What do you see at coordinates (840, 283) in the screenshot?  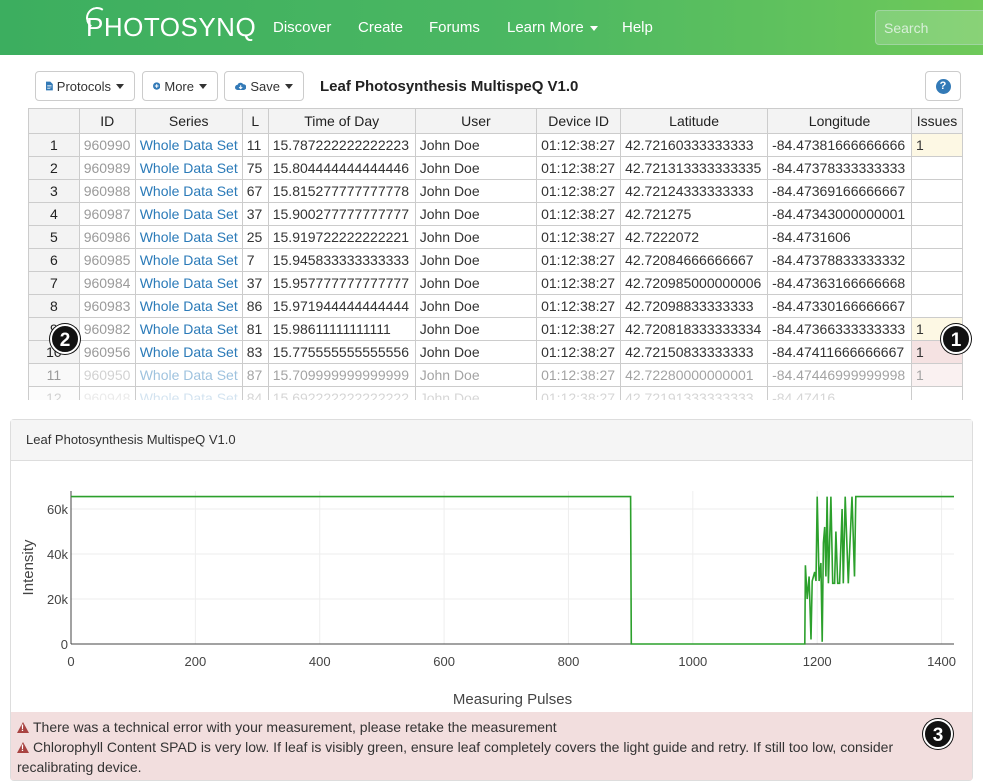 I see `longitude-cell: -84.47363166666668` at bounding box center [840, 283].